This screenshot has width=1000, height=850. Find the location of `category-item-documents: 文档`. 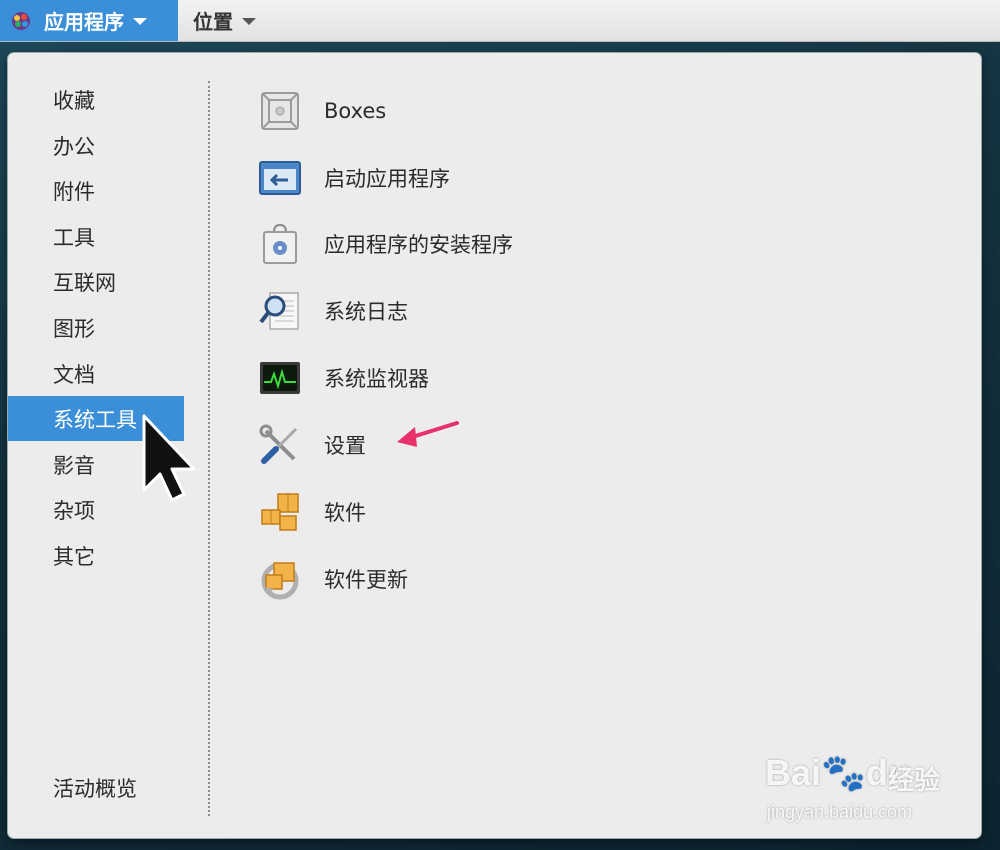

category-item-documents: 文档 is located at coordinates (96, 373).